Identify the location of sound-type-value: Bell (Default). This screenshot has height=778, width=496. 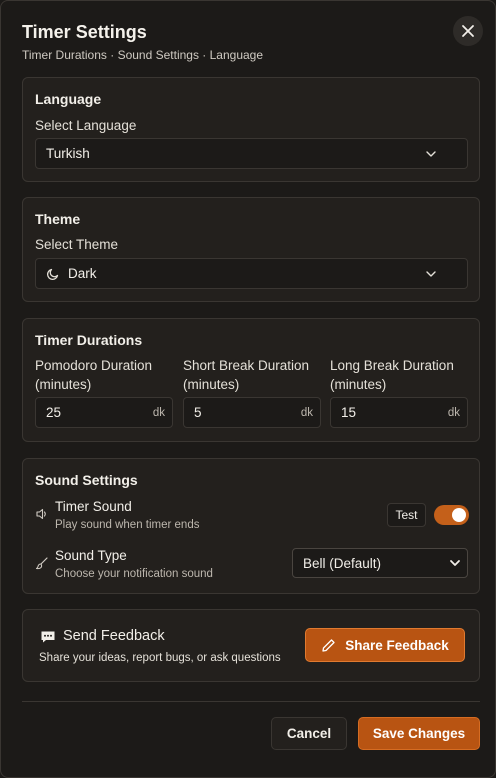
(342, 563).